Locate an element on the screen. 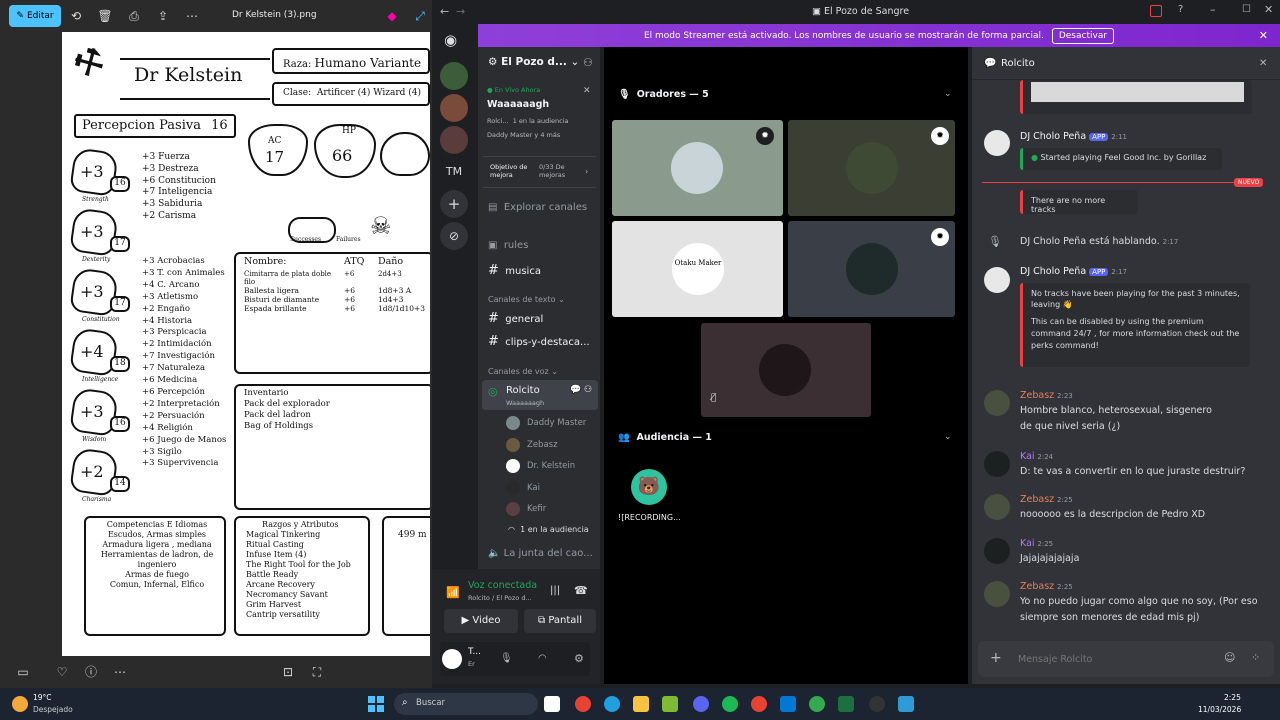  channel-rules: ▣ rules is located at coordinates (508, 245).